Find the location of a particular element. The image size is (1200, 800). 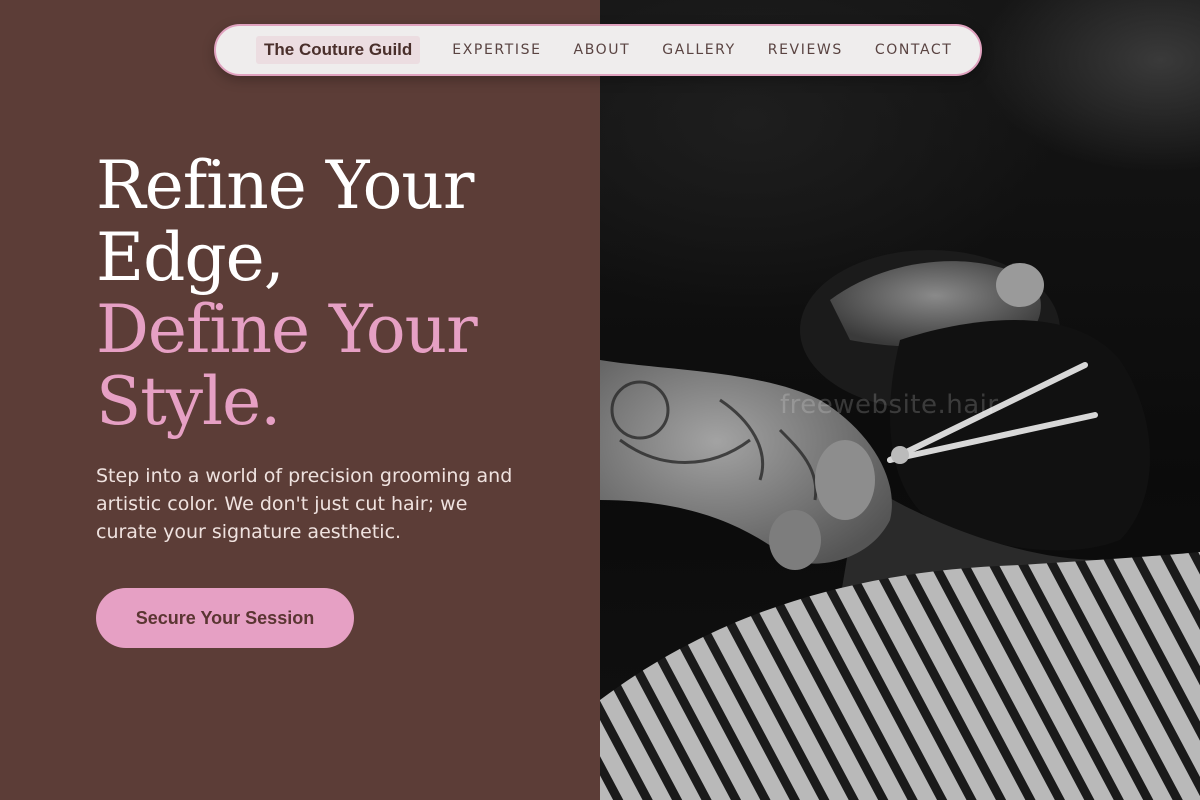

nav-link-about: ABOUT is located at coordinates (602, 50).